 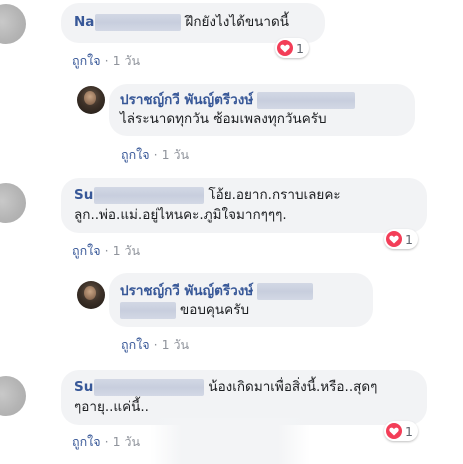 What do you see at coordinates (223, 119) in the screenshot?
I see `comment-text: ไล่ระนาดทุกวัน ซ้อมเพลงทุกวันครับ` at bounding box center [223, 119].